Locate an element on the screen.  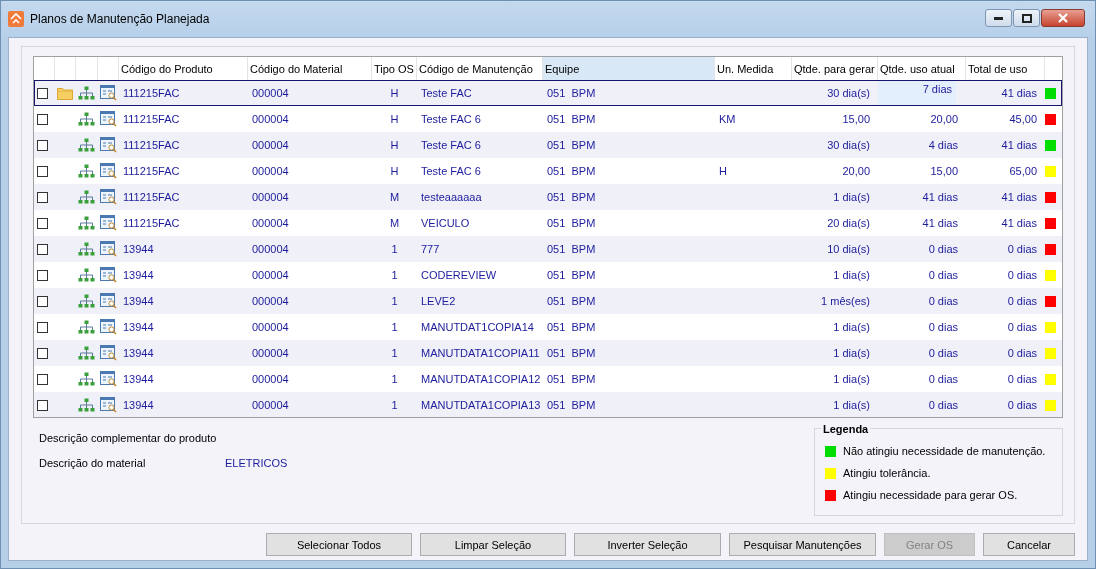
table-row: 13944 000004 1 MANUTDAT1COPIA14 051 BPM 1 dia(s) 0 dias 0 dias is located at coordinates (548, 327).